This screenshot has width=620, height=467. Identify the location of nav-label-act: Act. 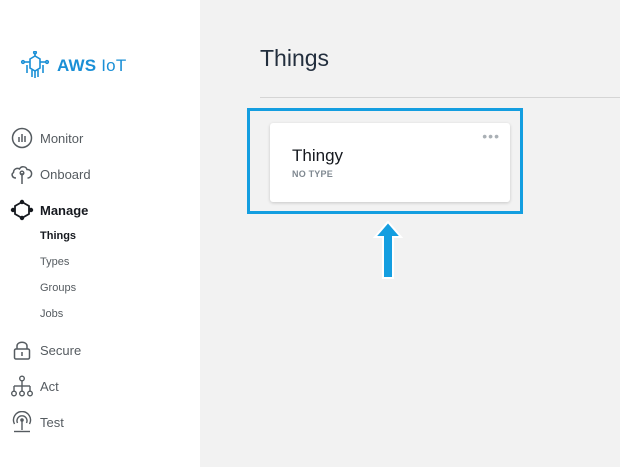
(49, 386).